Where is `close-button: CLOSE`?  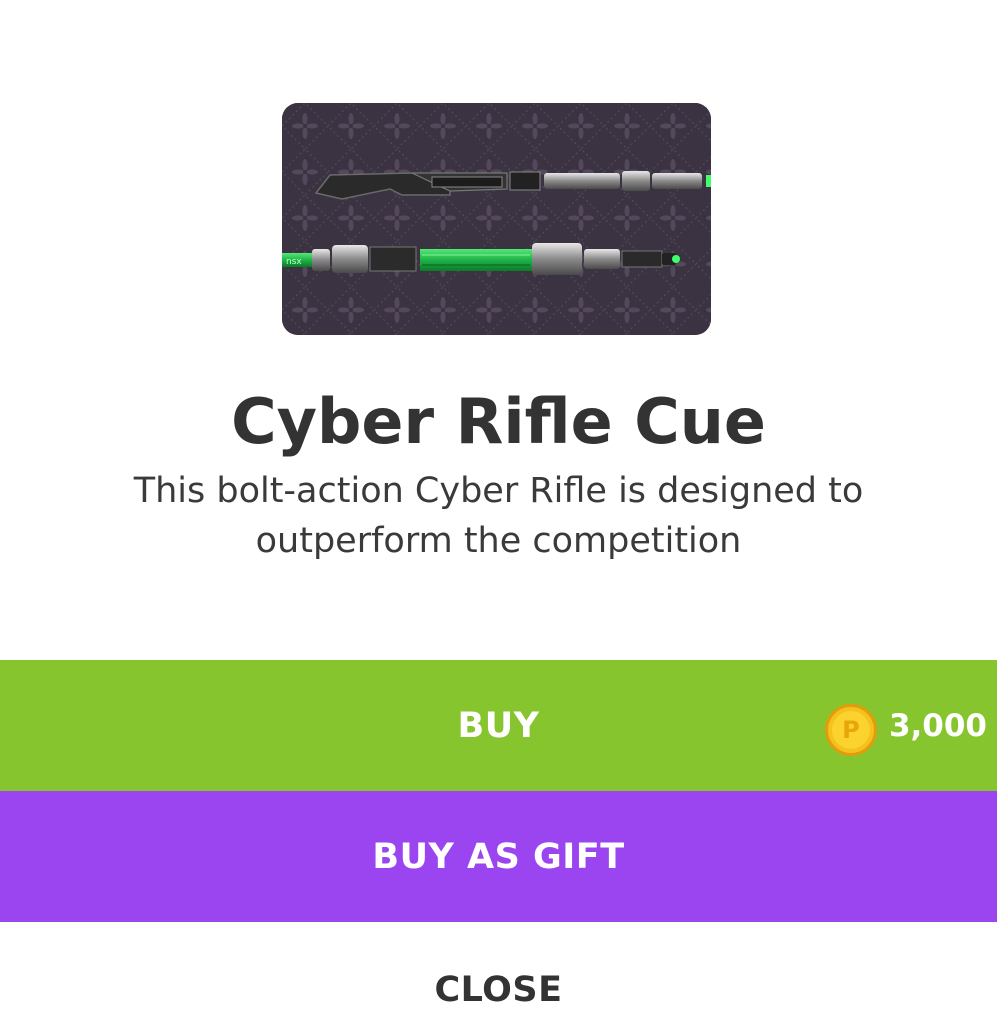 close-button: CLOSE is located at coordinates (498, 990).